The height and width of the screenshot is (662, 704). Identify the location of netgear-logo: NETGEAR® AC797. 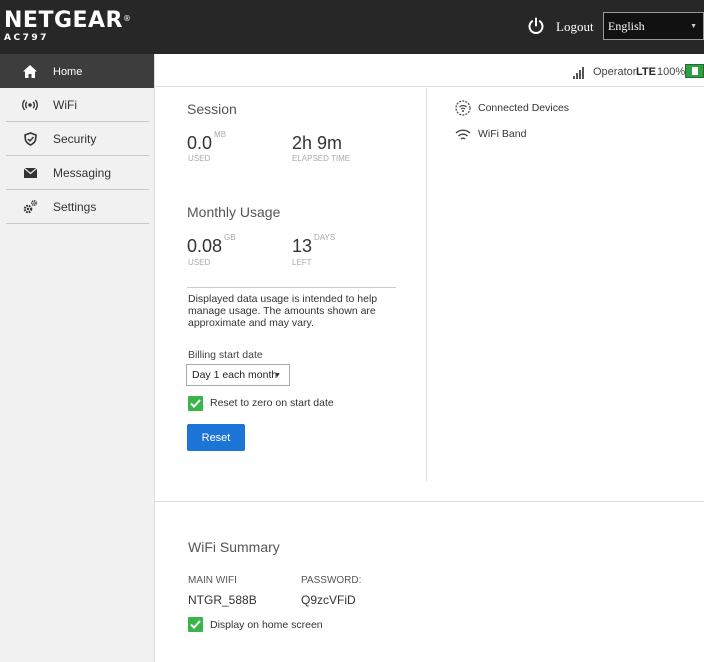
(68, 26).